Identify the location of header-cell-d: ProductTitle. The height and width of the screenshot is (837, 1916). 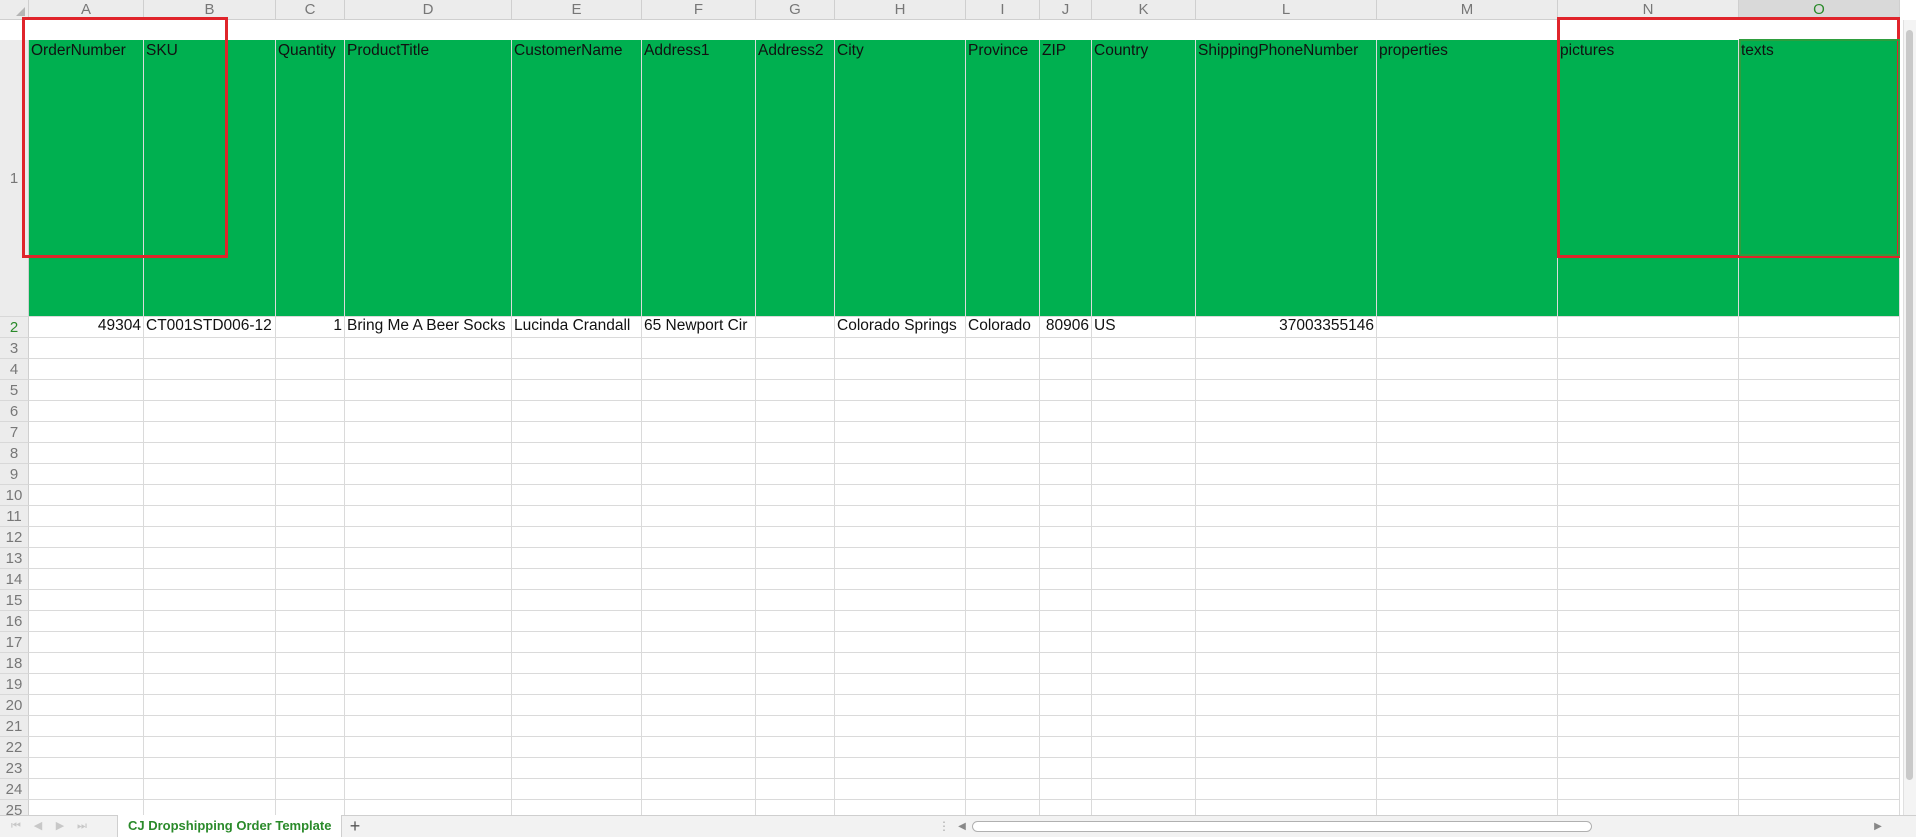
(428, 178).